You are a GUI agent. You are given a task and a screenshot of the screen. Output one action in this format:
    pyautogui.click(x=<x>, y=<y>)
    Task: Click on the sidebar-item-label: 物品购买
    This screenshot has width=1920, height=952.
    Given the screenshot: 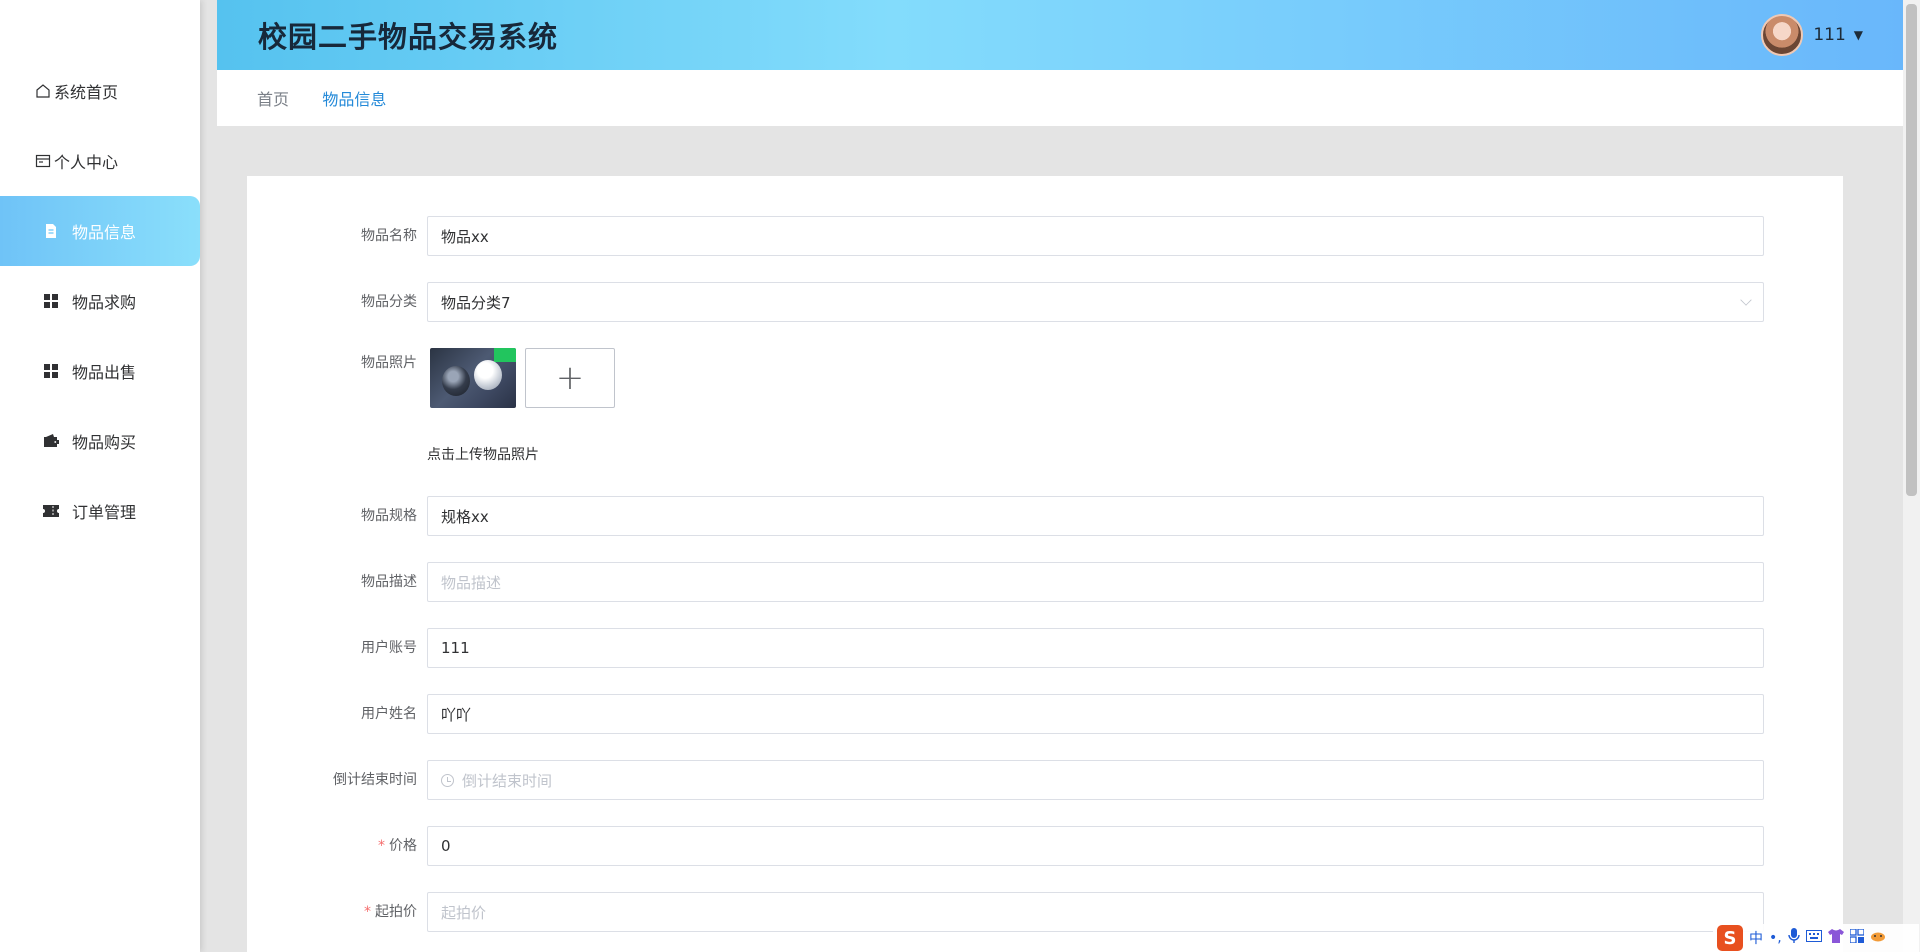 What is the action you would take?
    pyautogui.click(x=104, y=442)
    